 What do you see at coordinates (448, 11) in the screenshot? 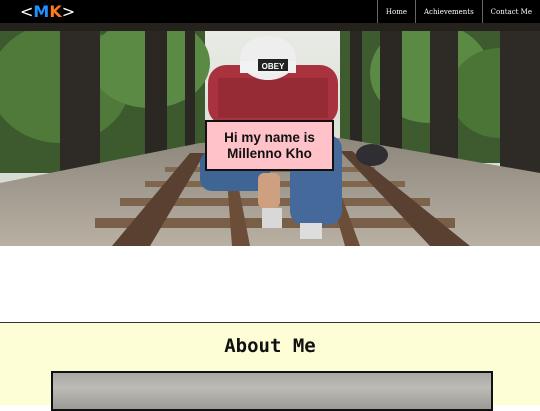
I see `nav-link-achievements: Achievements` at bounding box center [448, 11].